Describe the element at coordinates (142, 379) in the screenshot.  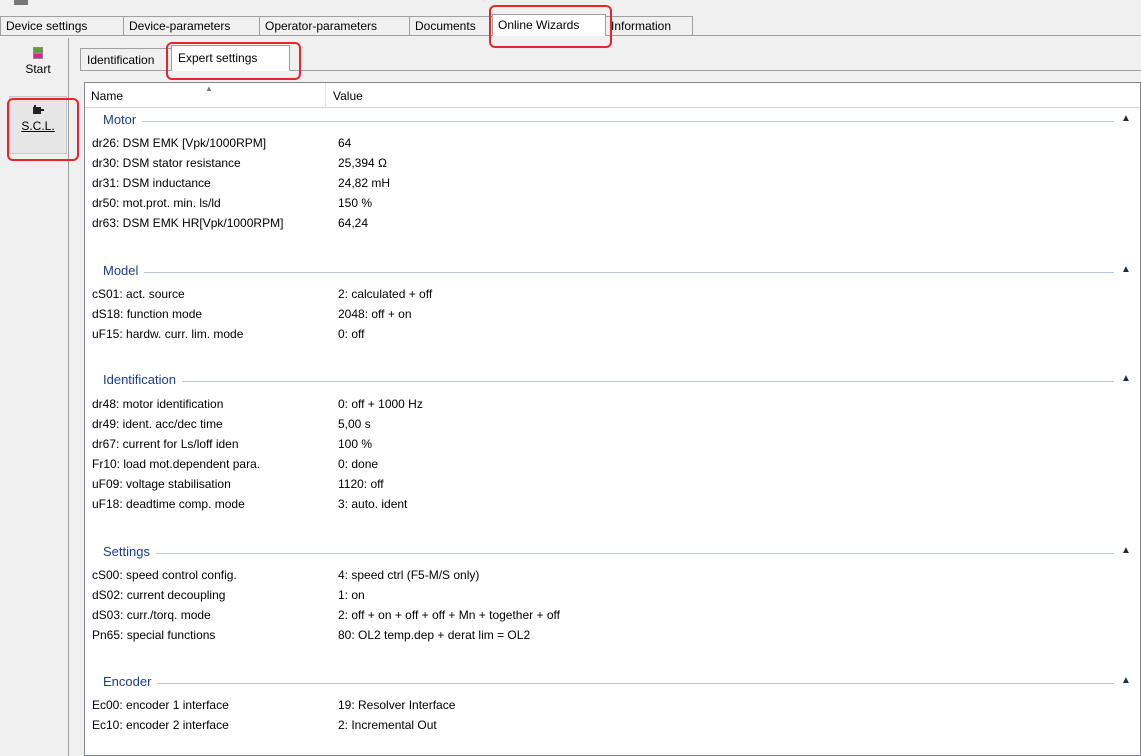
I see `group-title: Identification` at that location.